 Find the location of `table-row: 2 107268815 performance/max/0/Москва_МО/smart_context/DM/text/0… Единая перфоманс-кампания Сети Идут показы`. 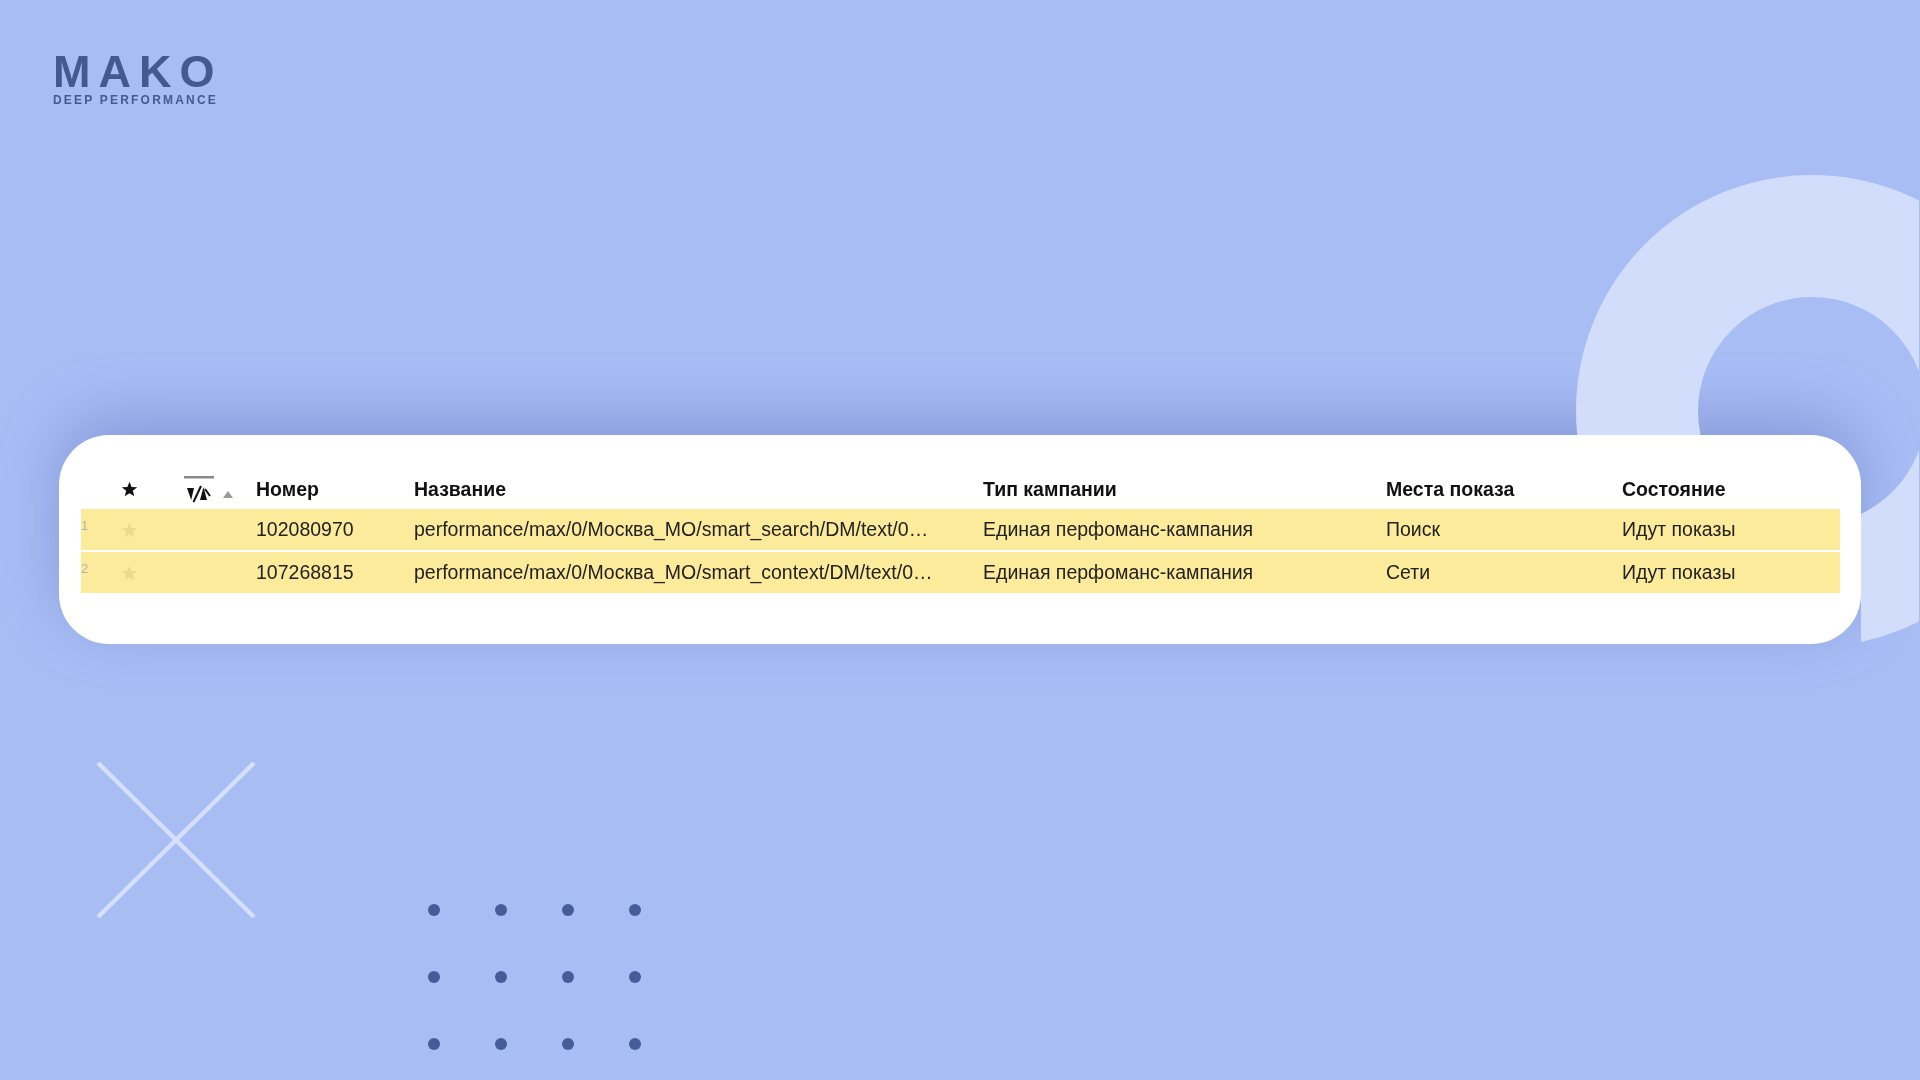

table-row: 2 107268815 performance/max/0/Москва_МО/smart_context/DM/text/0… Единая перфоманс-кампания Сети Идут показы is located at coordinates (960, 572).